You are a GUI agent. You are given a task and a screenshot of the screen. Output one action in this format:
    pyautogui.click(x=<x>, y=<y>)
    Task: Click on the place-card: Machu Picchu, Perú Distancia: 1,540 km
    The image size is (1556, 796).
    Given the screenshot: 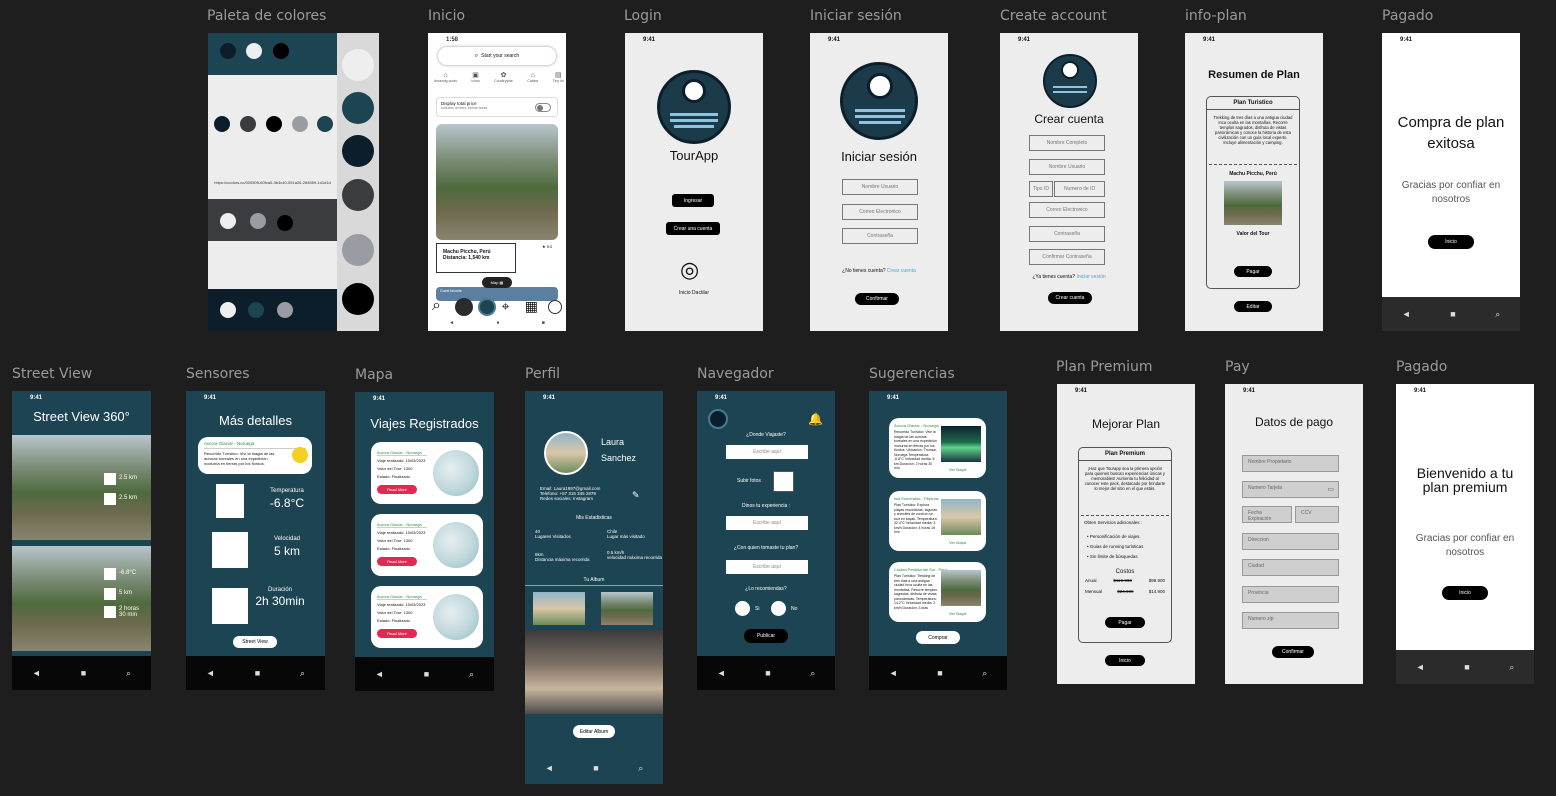 What is the action you would take?
    pyautogui.click(x=476, y=258)
    